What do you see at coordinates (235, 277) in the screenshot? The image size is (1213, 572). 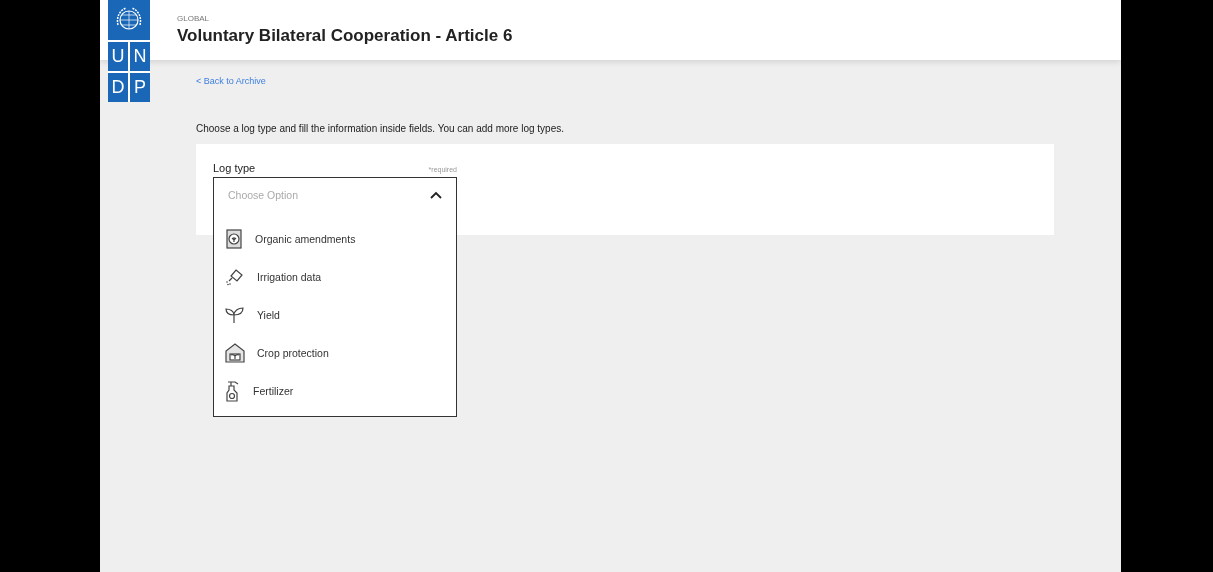 I see `watering-can-icon` at bounding box center [235, 277].